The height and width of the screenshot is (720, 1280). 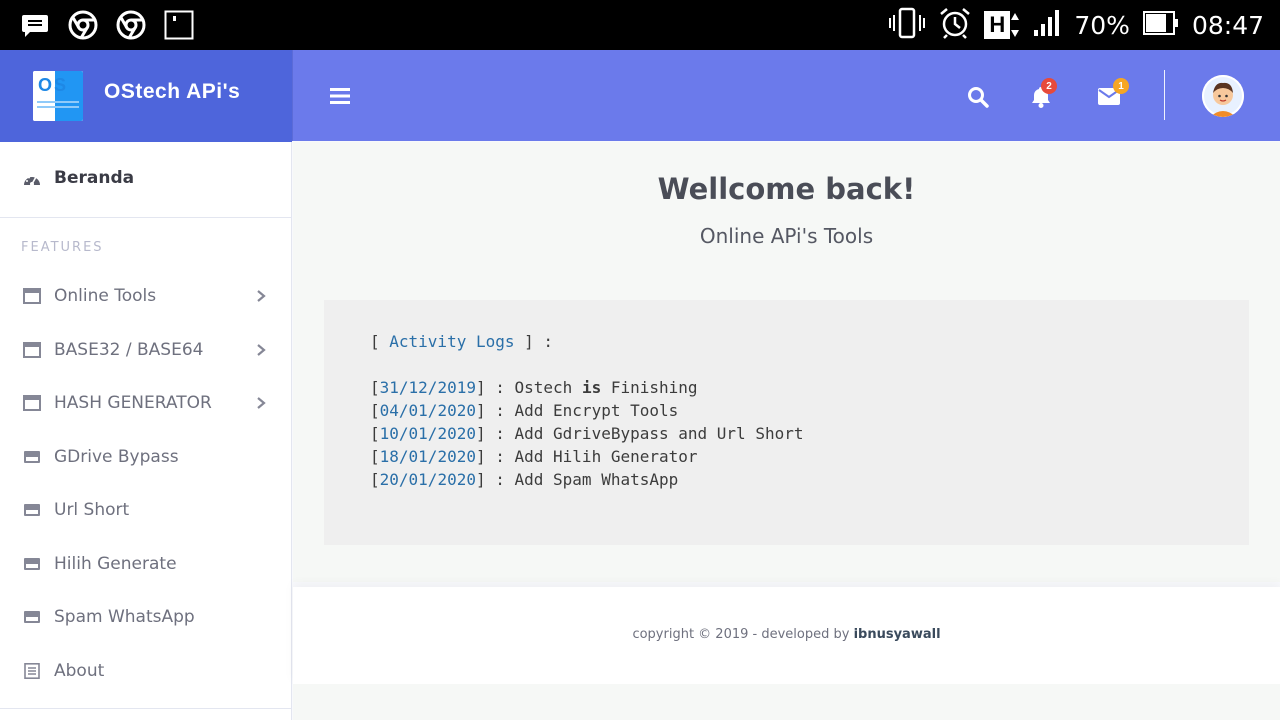 I want to click on log-date: 18/01/2020, so click(x=427, y=456).